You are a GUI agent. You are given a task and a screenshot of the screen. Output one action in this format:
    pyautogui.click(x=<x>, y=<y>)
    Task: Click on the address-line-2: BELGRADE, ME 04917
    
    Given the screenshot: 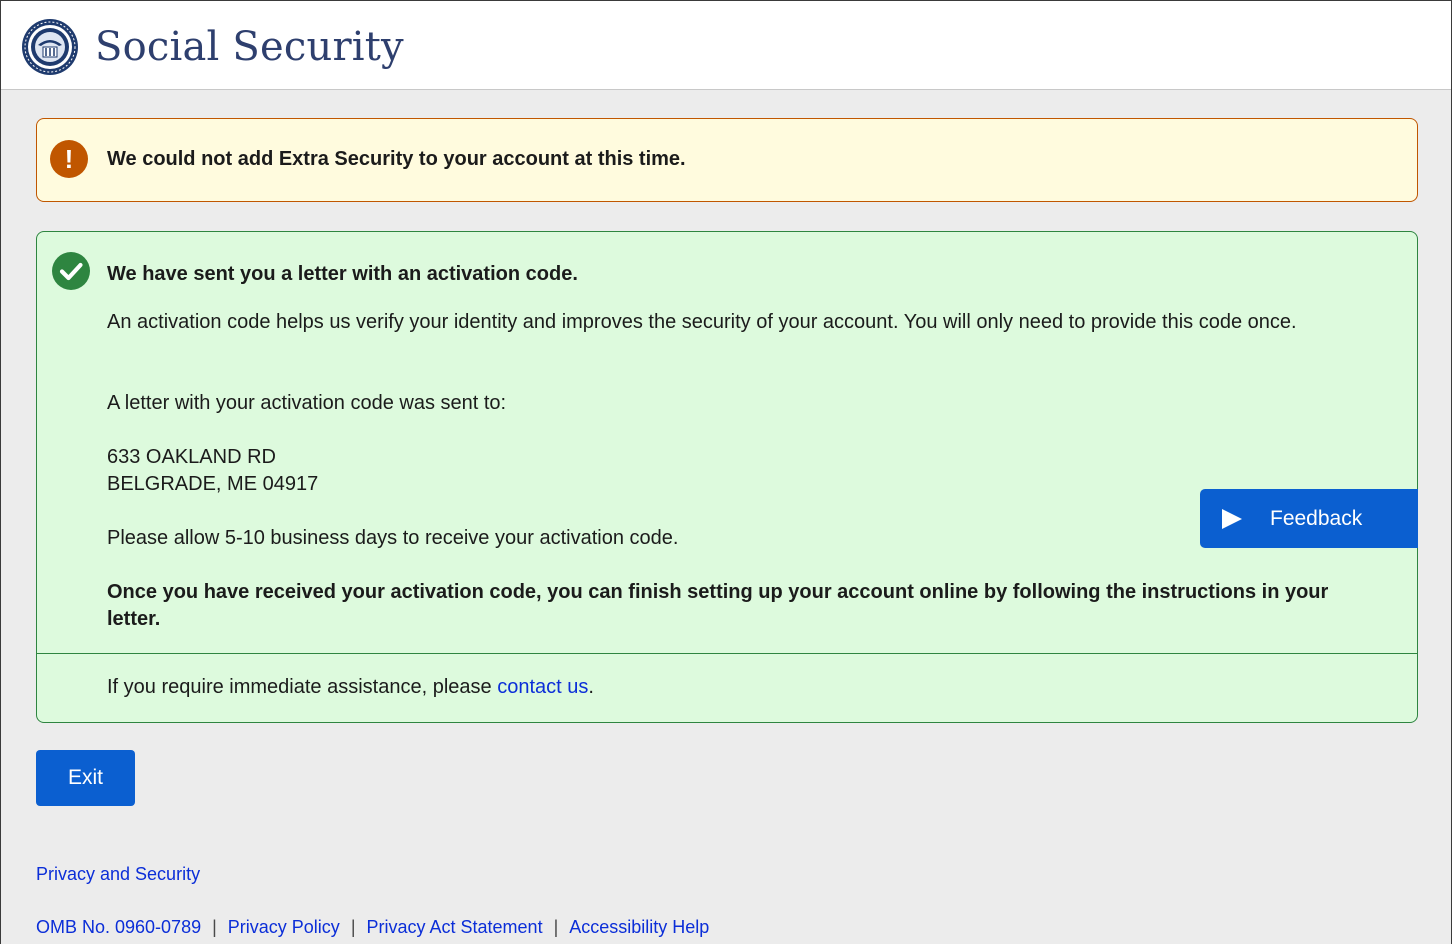 What is the action you would take?
    pyautogui.click(x=213, y=484)
    